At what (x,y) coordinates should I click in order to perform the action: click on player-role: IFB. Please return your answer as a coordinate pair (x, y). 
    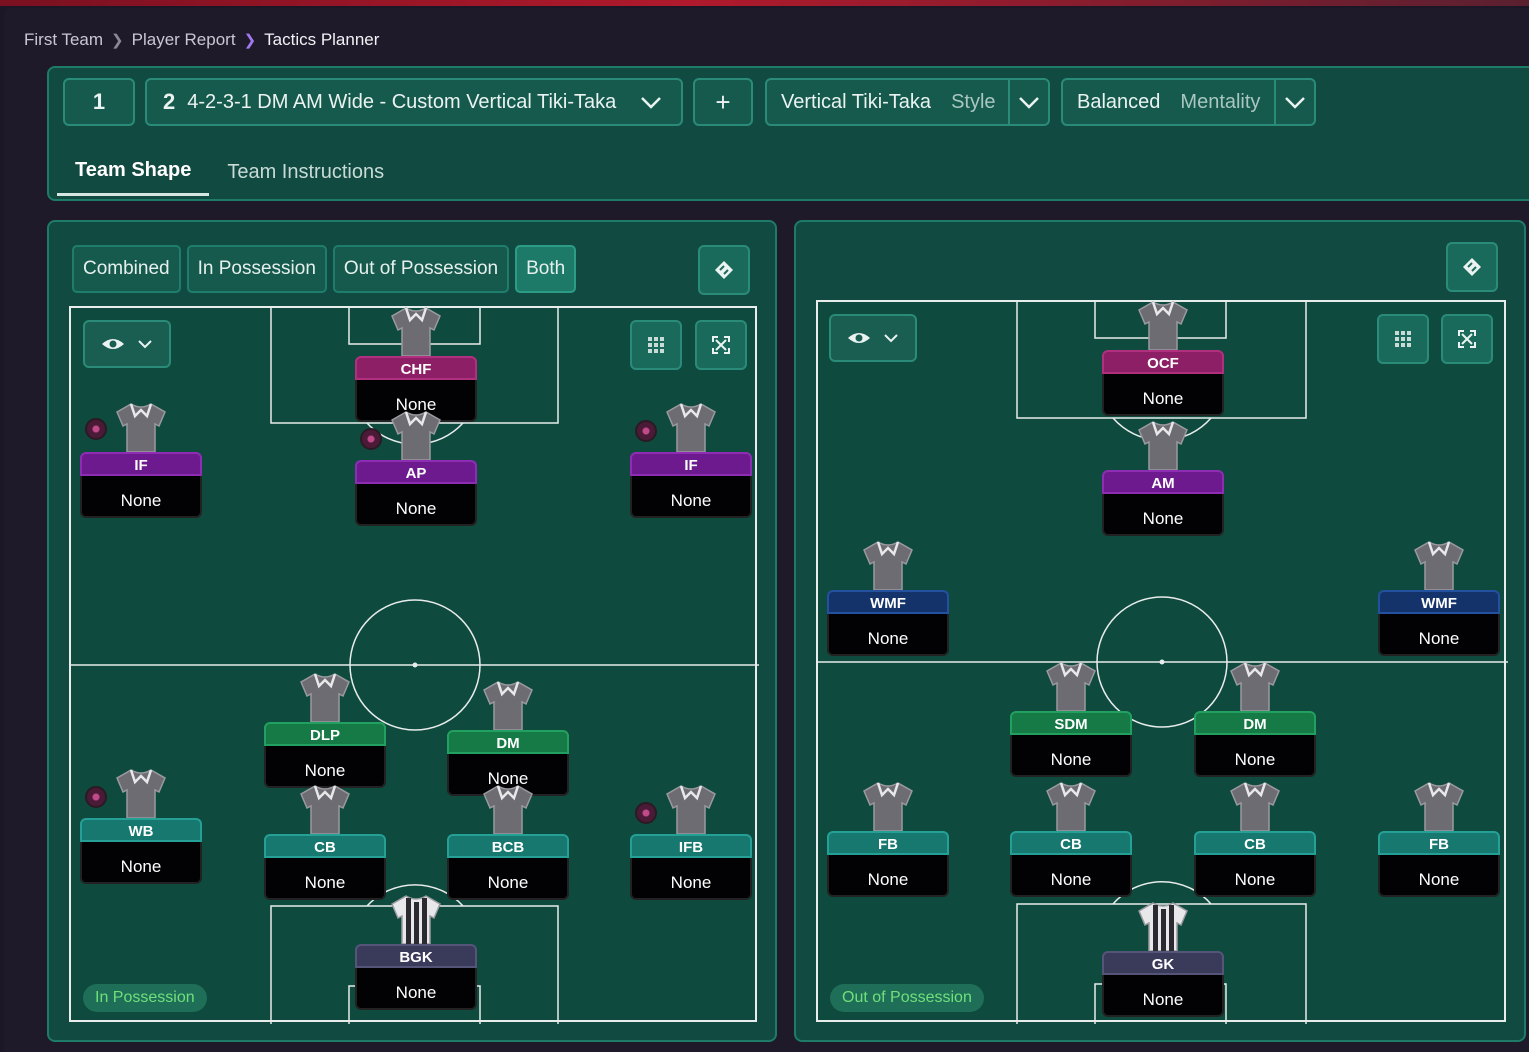
    Looking at the image, I should click on (691, 846).